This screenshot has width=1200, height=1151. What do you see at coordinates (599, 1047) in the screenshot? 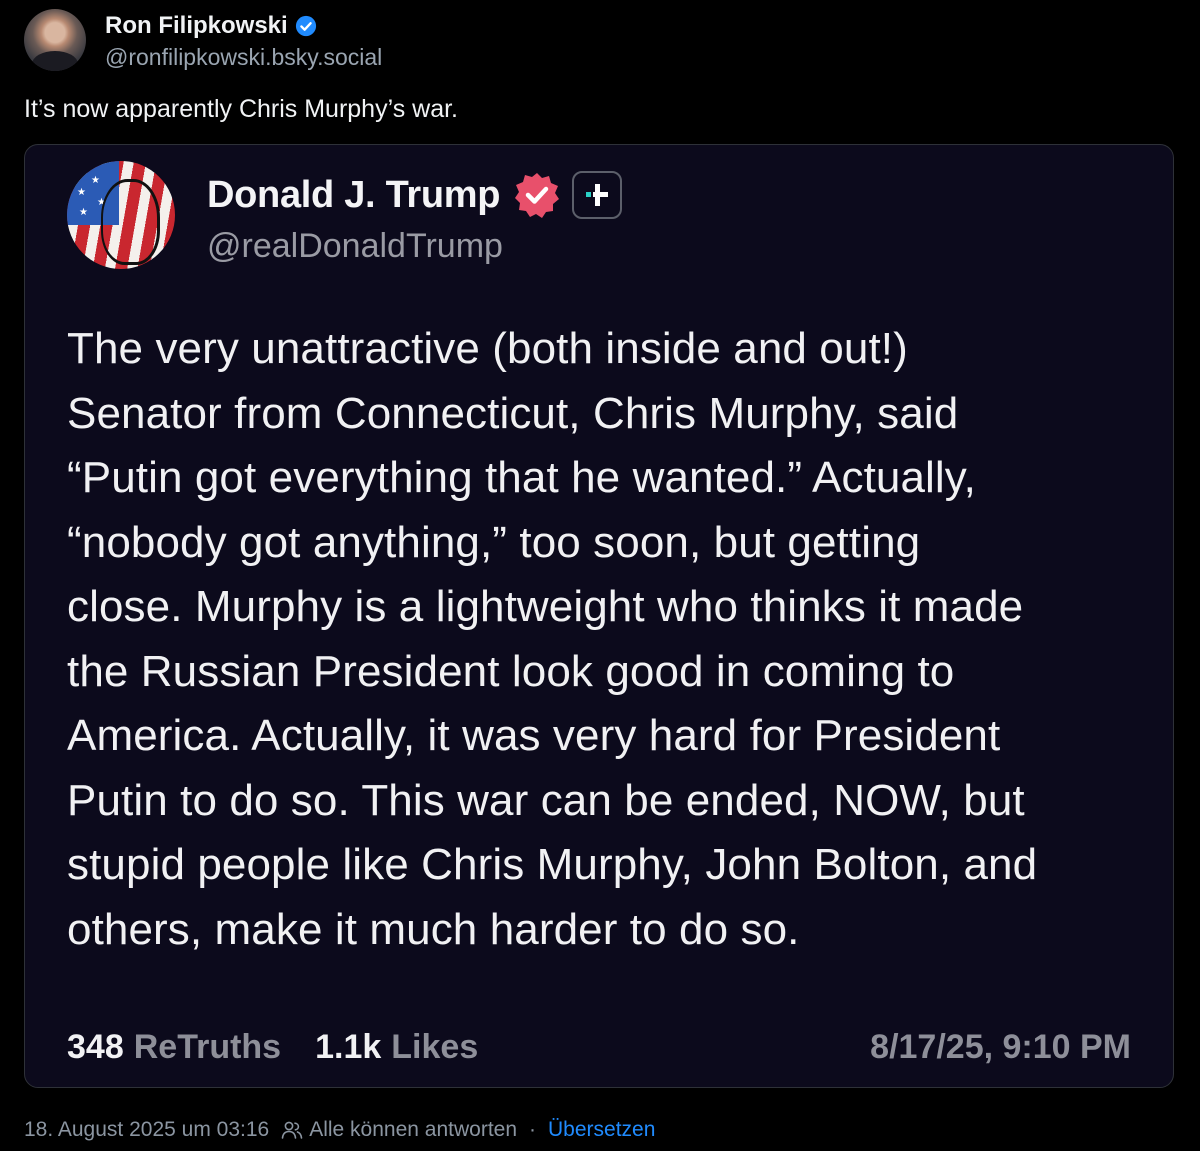
I see `embed-stats: 348 ReTruths 1.1k Likes 8/17/25, 9:10 PM` at bounding box center [599, 1047].